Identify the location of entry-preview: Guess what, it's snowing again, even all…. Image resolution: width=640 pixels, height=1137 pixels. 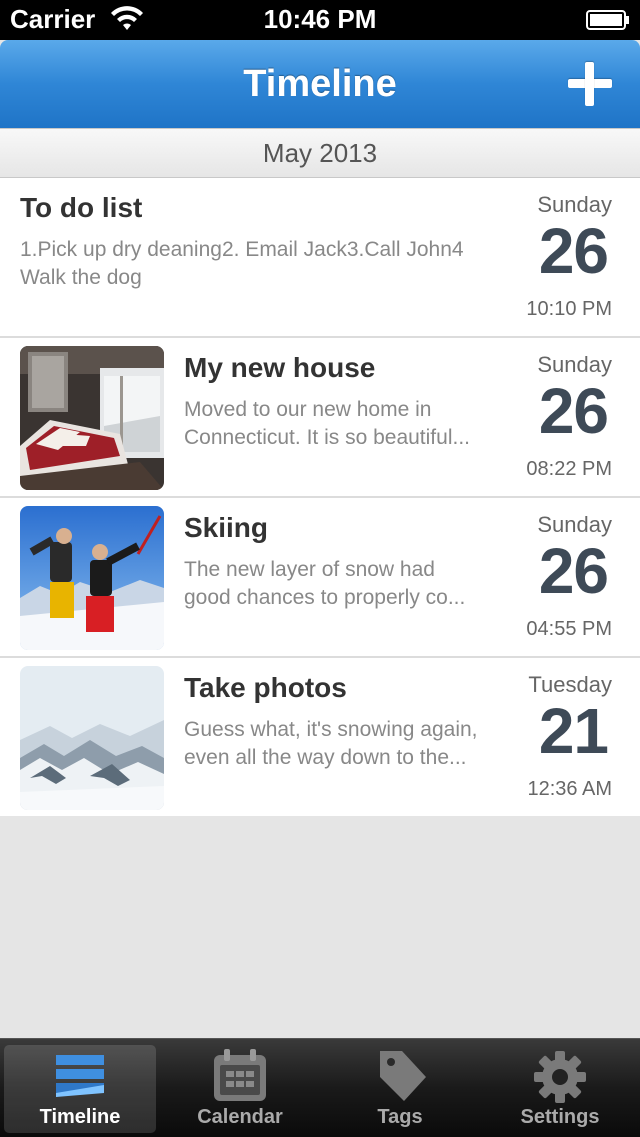
(341, 745).